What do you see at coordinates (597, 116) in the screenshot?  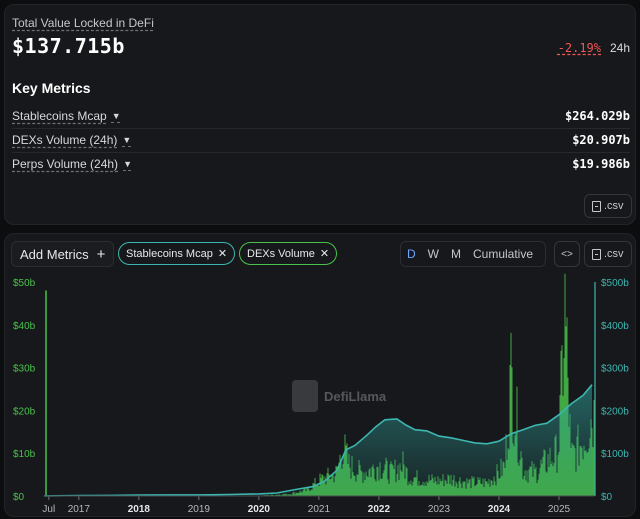 I see `metric-value: $264.029b` at bounding box center [597, 116].